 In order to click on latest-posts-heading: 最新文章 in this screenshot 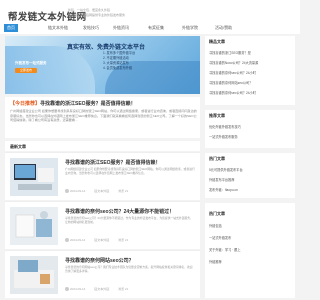, I will do `click(102, 146)`.